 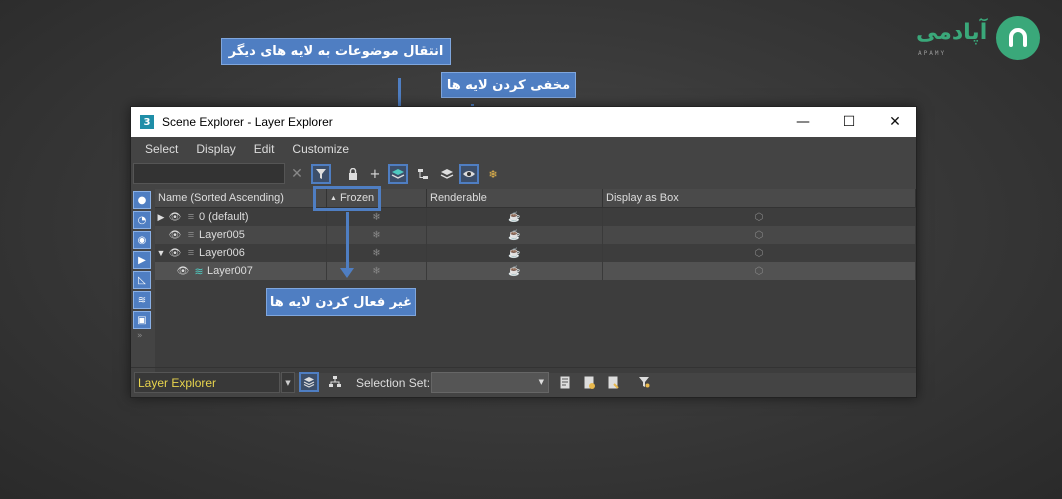 What do you see at coordinates (288, 382) in the screenshot?
I see `explorer-dropdown-arrow-icon: ▼` at bounding box center [288, 382].